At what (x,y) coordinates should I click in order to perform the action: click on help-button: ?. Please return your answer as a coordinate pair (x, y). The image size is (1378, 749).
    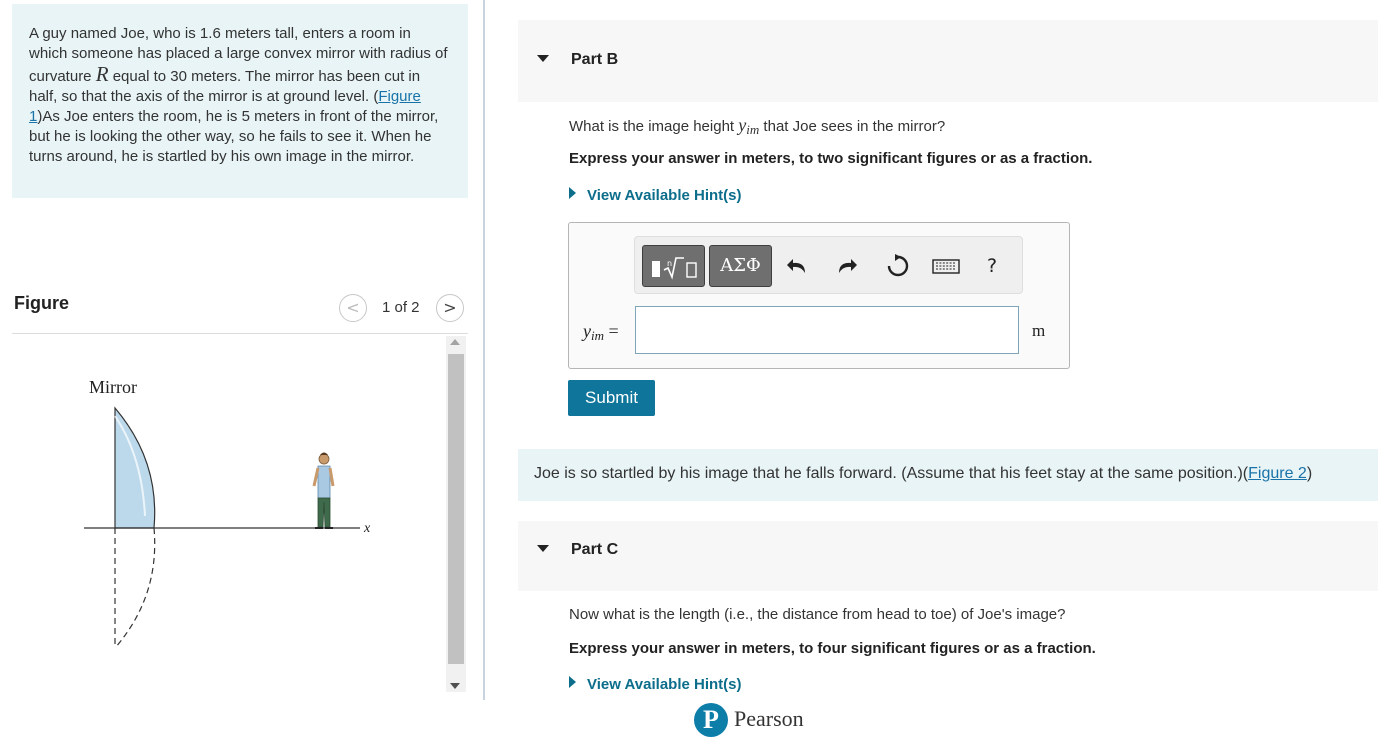
    Looking at the image, I should click on (992, 266).